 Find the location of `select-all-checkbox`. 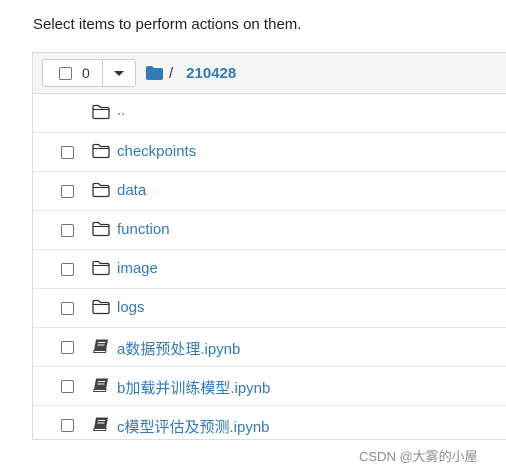

select-all-checkbox is located at coordinates (65, 73).